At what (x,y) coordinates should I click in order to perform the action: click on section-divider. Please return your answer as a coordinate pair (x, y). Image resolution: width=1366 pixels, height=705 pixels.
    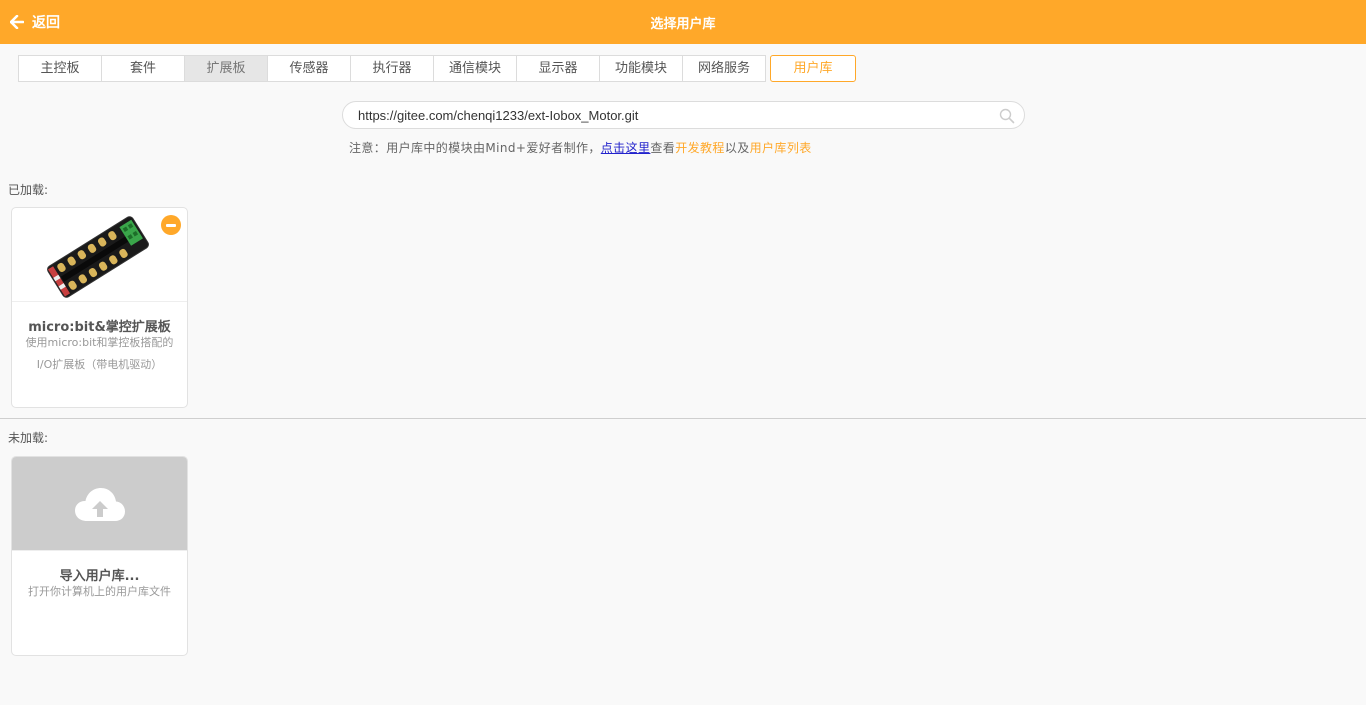
    Looking at the image, I should click on (683, 418).